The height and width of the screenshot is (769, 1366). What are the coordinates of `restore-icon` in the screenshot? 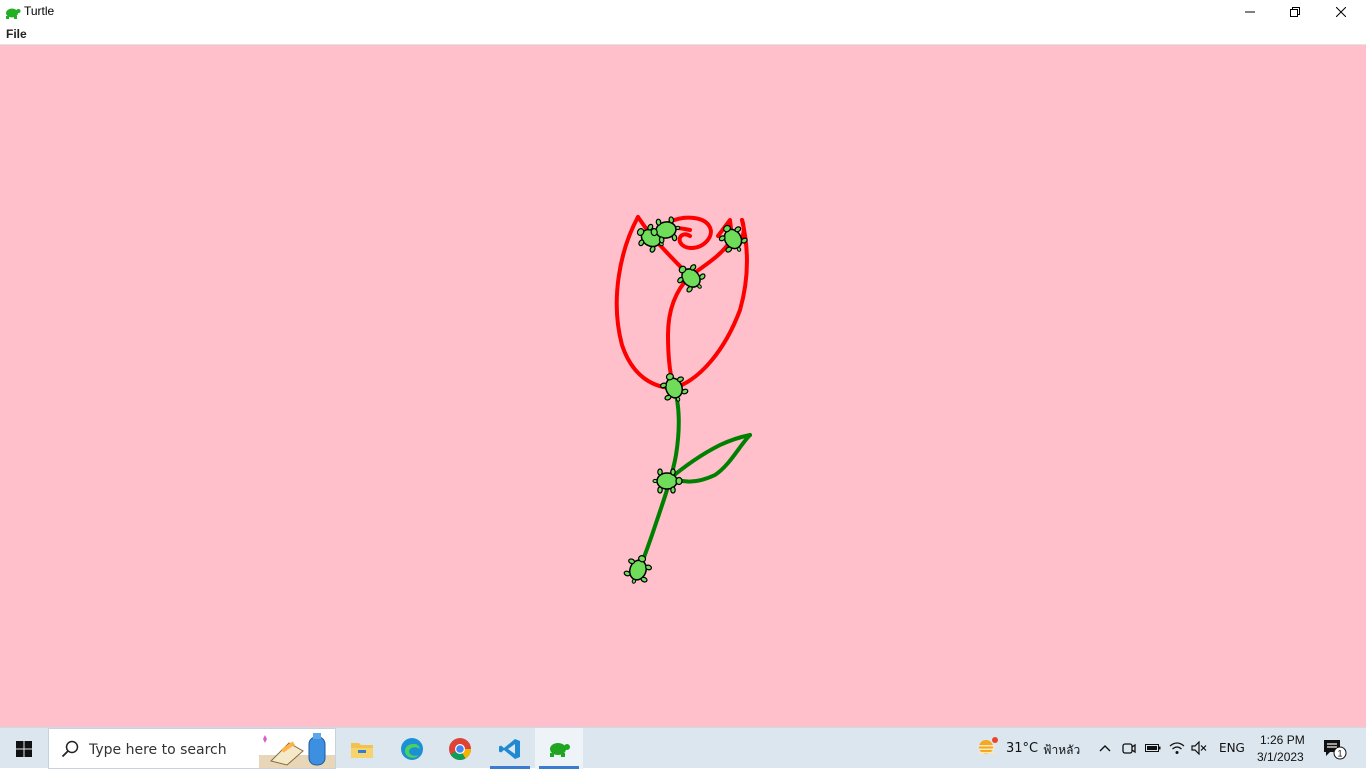 It's located at (1295, 12).